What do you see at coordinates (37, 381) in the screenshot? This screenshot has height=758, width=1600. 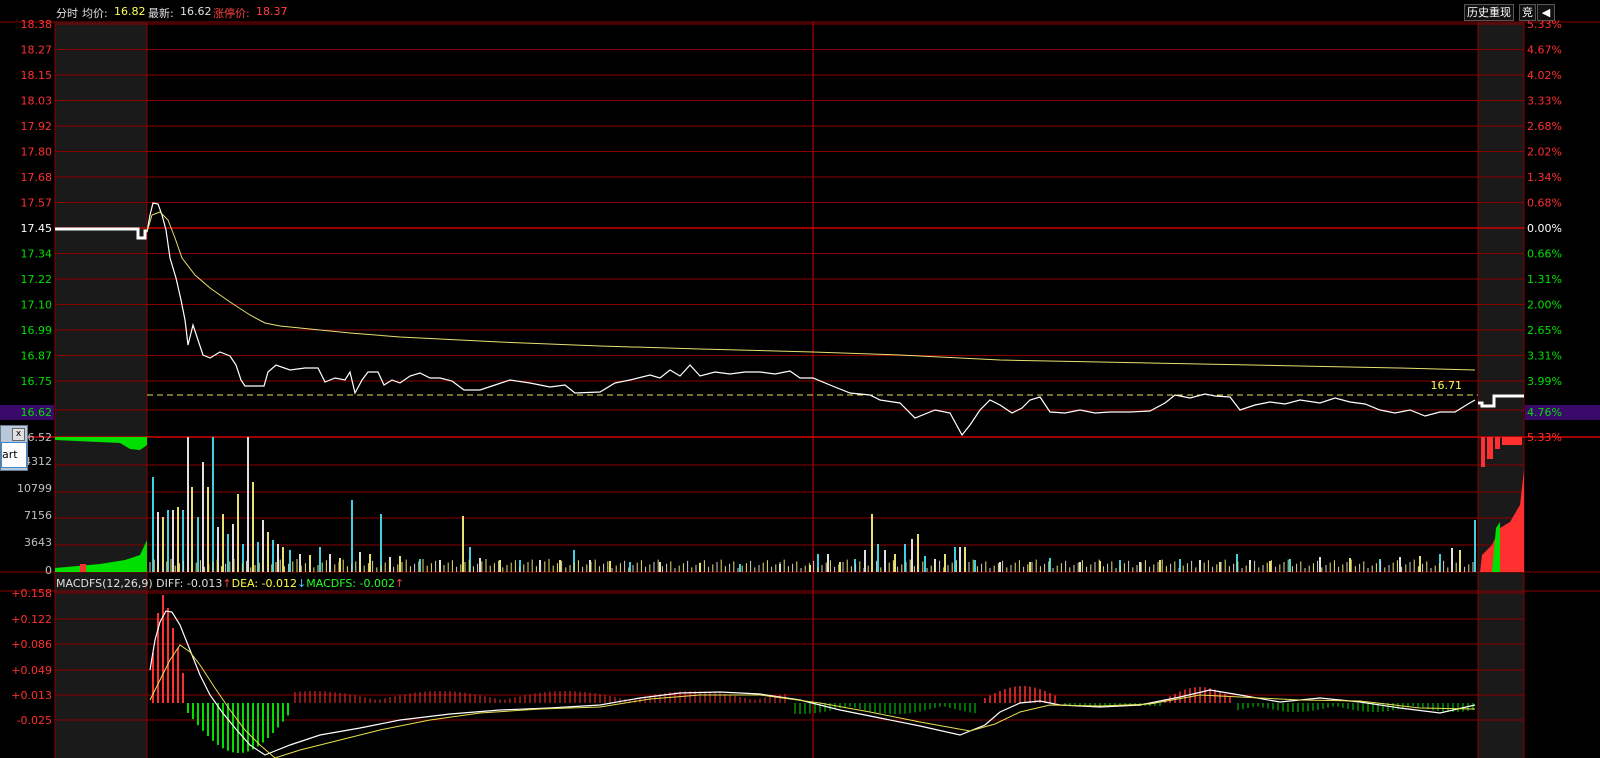 I see `price-tick-label: 16.75` at bounding box center [37, 381].